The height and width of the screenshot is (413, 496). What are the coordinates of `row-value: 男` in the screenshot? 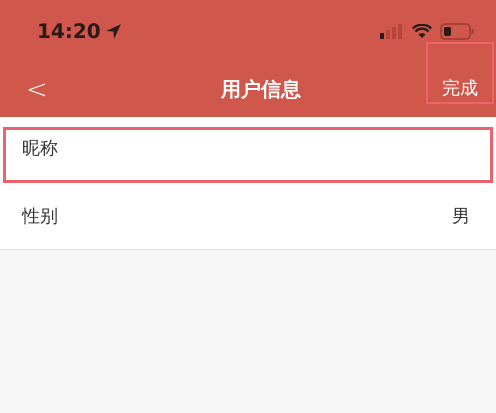 It's located at (461, 216).